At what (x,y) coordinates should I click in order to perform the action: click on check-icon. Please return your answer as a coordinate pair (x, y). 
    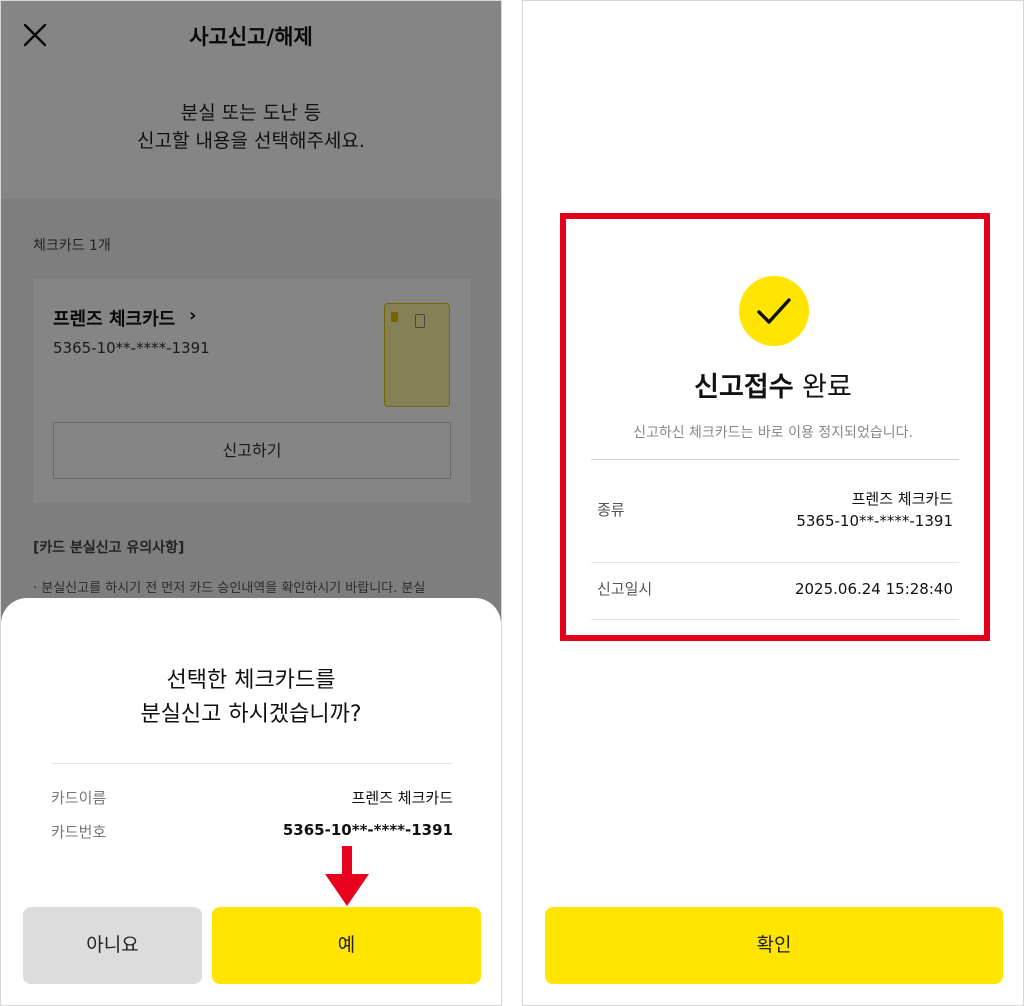
    Looking at the image, I should click on (774, 311).